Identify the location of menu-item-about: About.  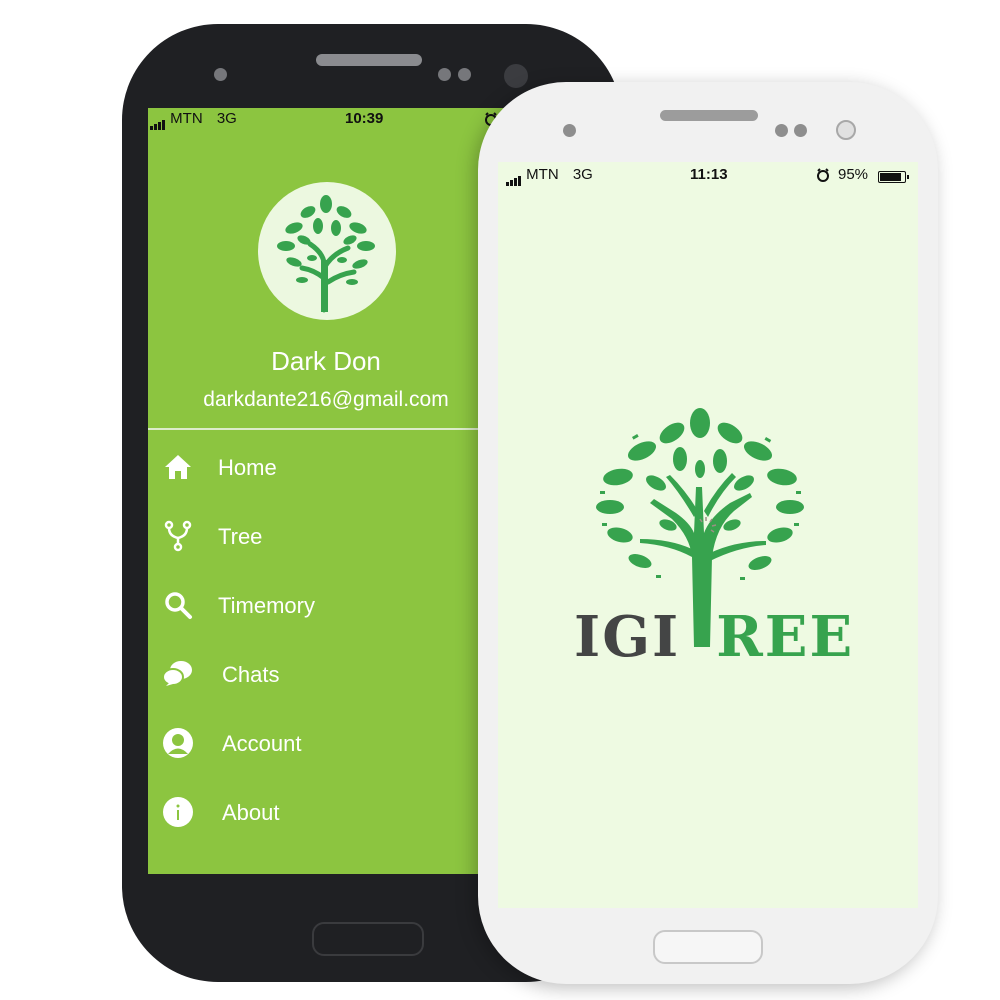
(318, 813).